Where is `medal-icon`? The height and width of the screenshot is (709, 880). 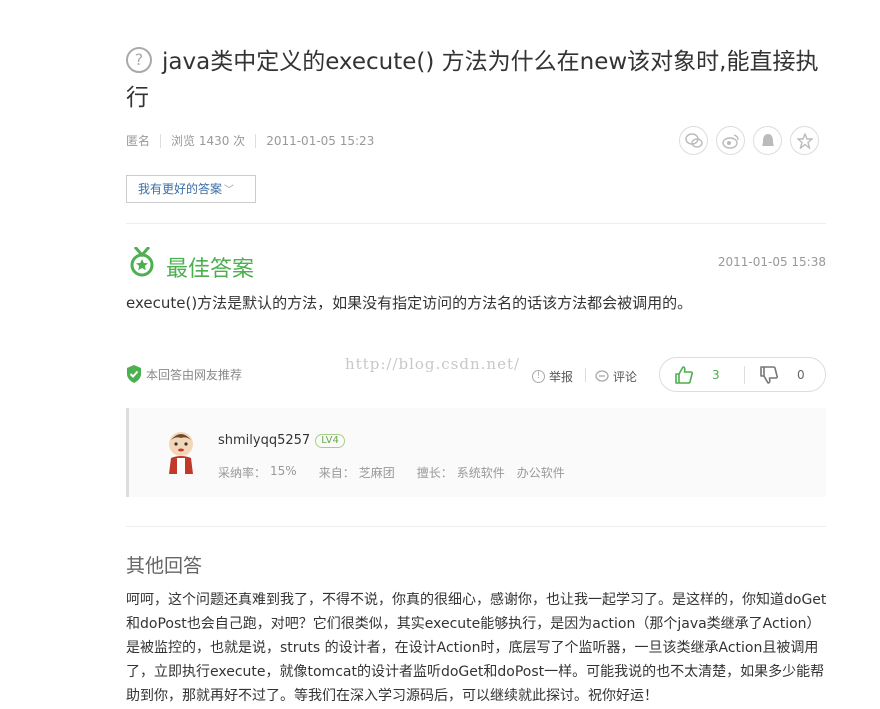
medal-icon is located at coordinates (142, 262).